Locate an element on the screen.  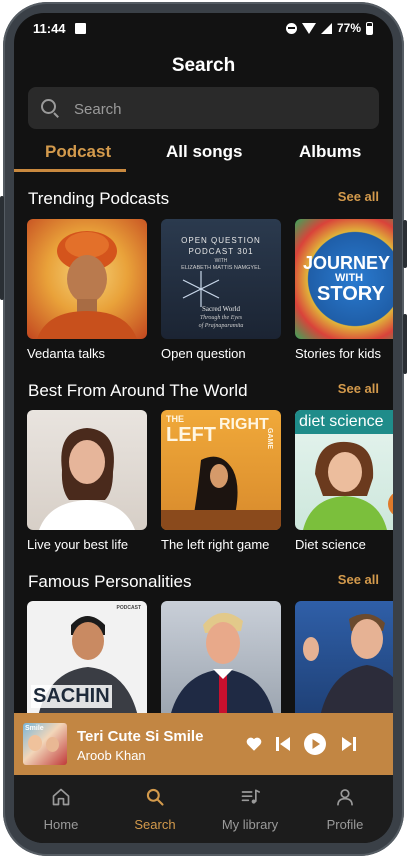
podcast-cover: THE LEFT RIGHT GAME is located at coordinates (221, 470).